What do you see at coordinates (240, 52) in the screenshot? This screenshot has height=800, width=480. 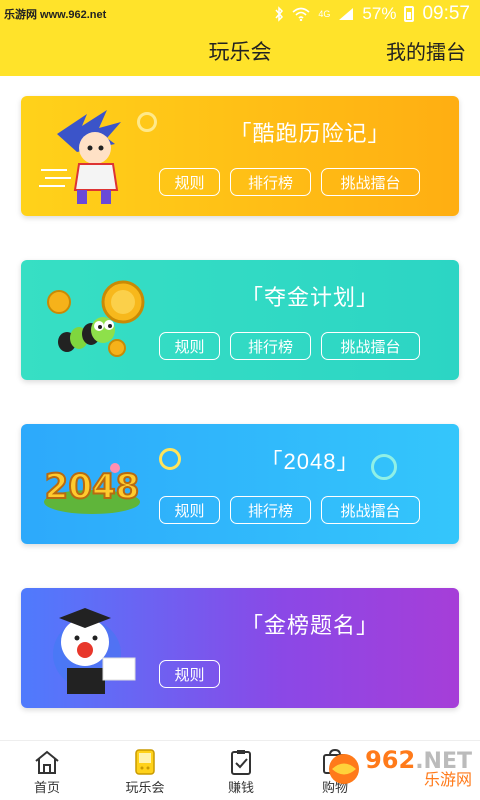 I see `app-header: 玩乐会 我的擂台` at bounding box center [240, 52].